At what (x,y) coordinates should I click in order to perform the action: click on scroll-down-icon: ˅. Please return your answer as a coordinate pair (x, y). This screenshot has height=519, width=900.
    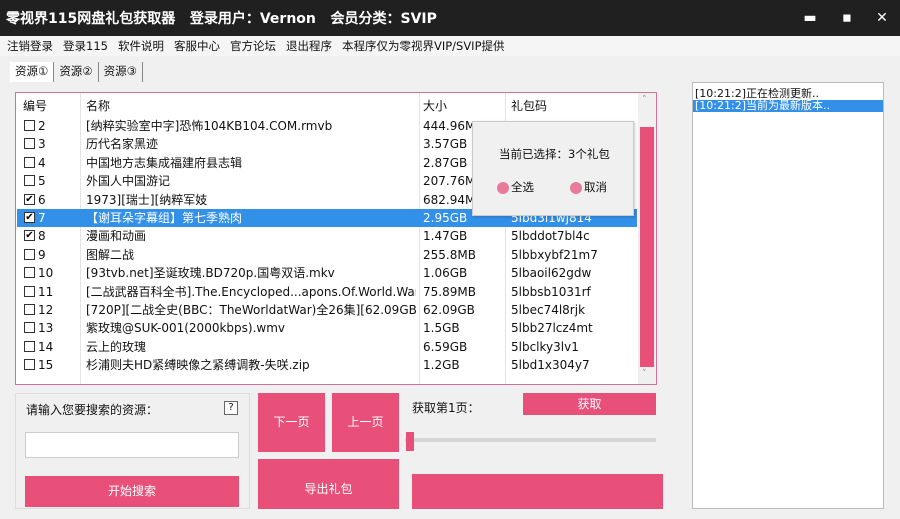
    Looking at the image, I should click on (644, 374).